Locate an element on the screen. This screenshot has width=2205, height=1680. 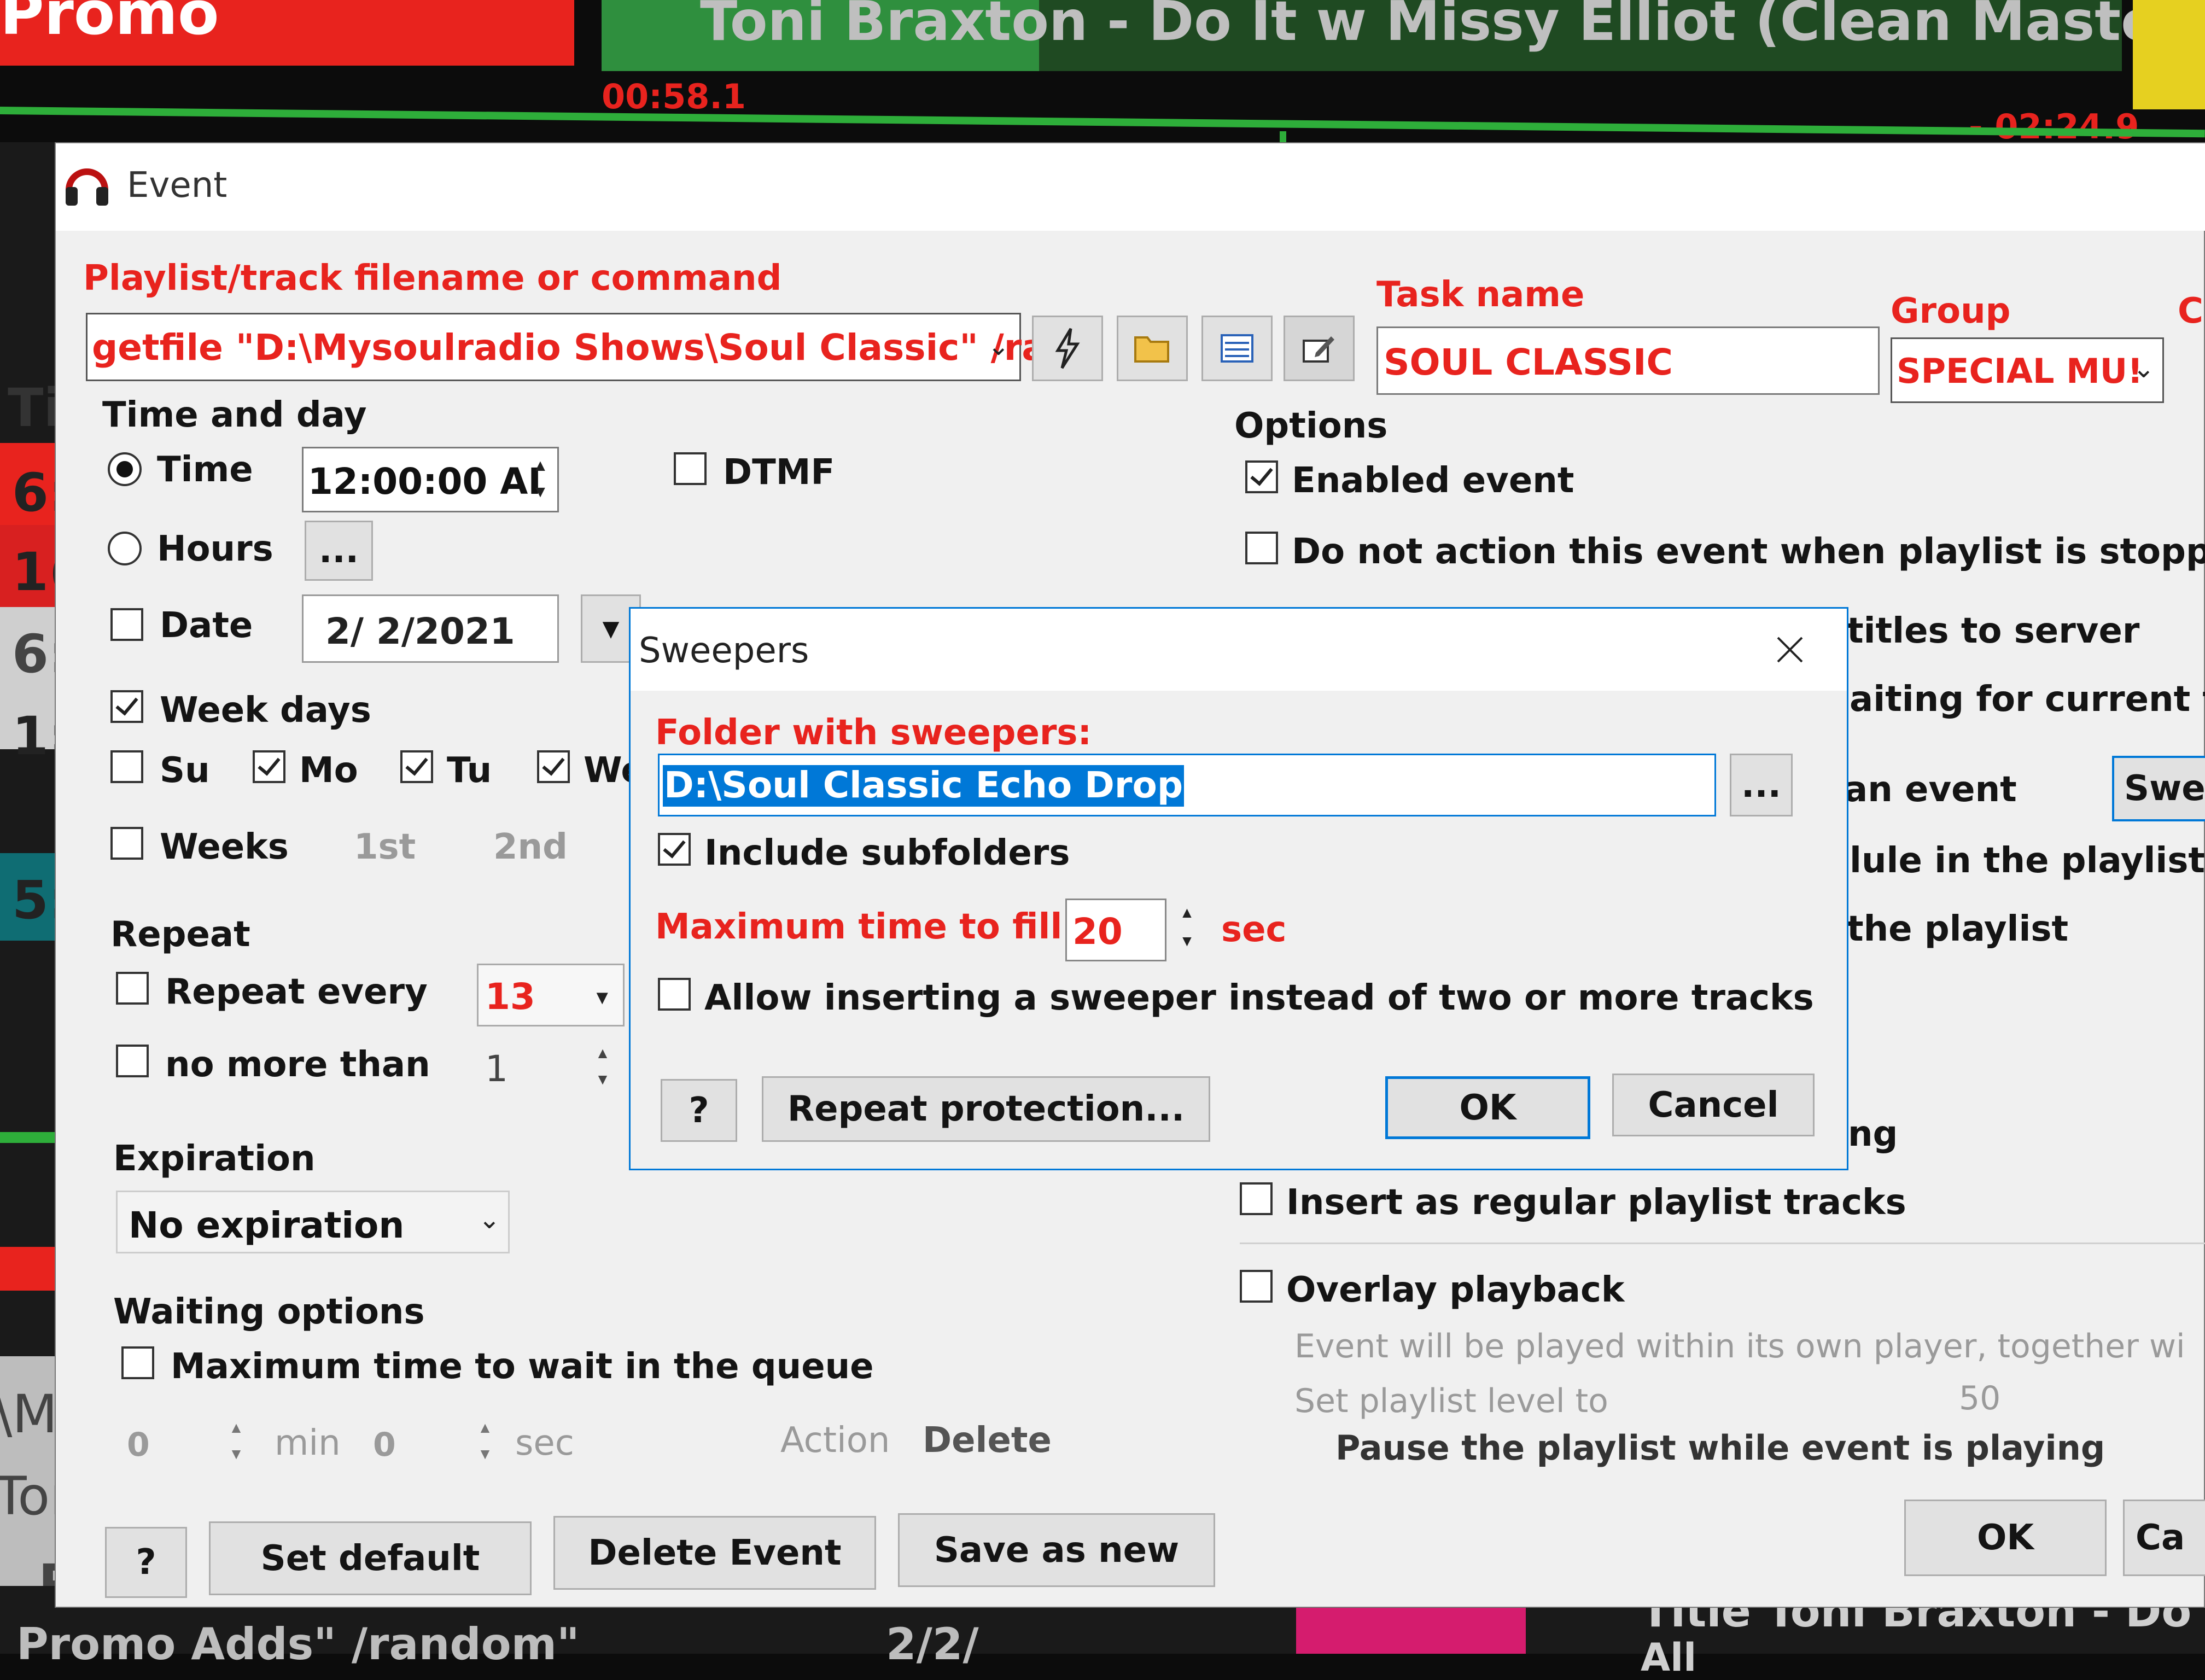
left-lower-red is located at coordinates (30, 1269).